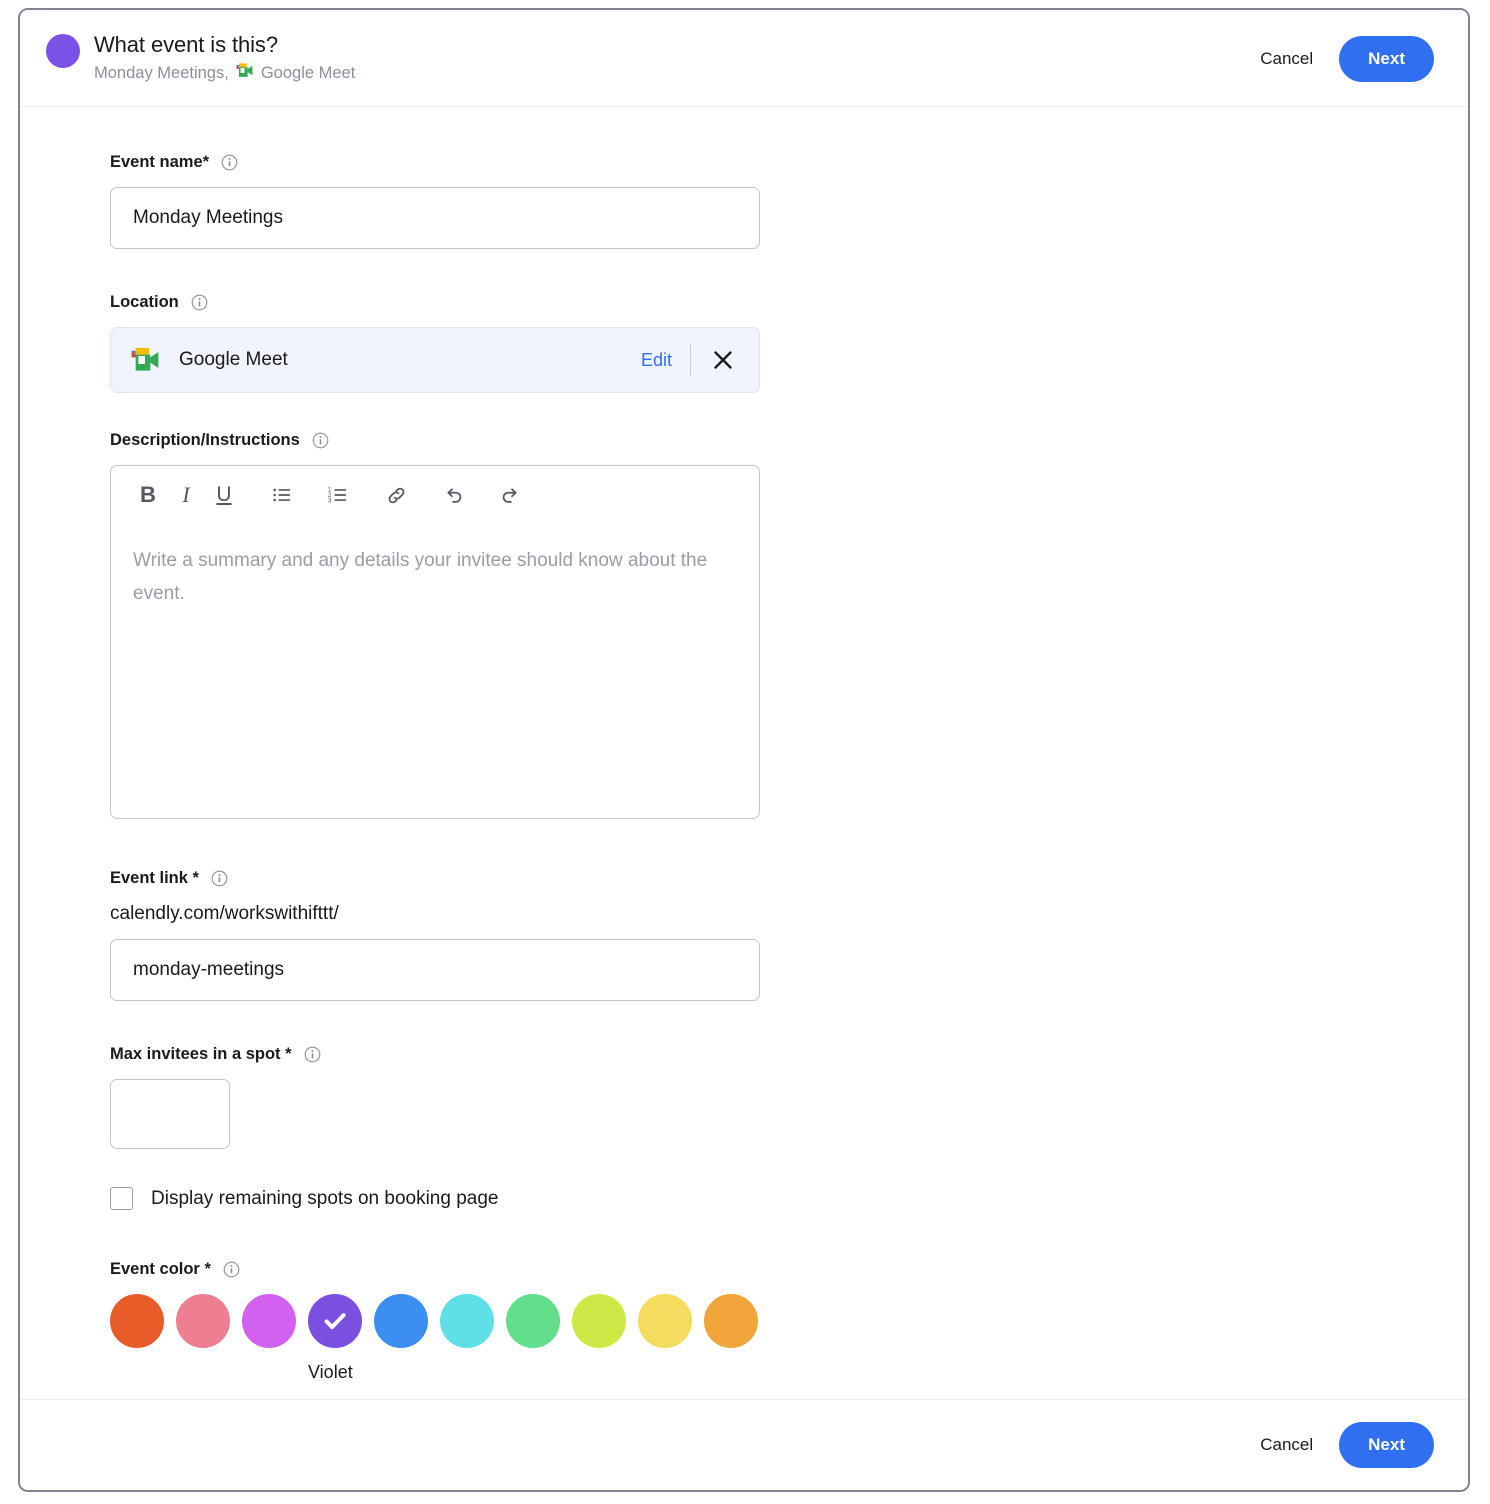 Image resolution: width=1490 pixels, height=1504 pixels. Describe the element at coordinates (435, 302) in the screenshot. I see `location-label-row: Location` at that location.